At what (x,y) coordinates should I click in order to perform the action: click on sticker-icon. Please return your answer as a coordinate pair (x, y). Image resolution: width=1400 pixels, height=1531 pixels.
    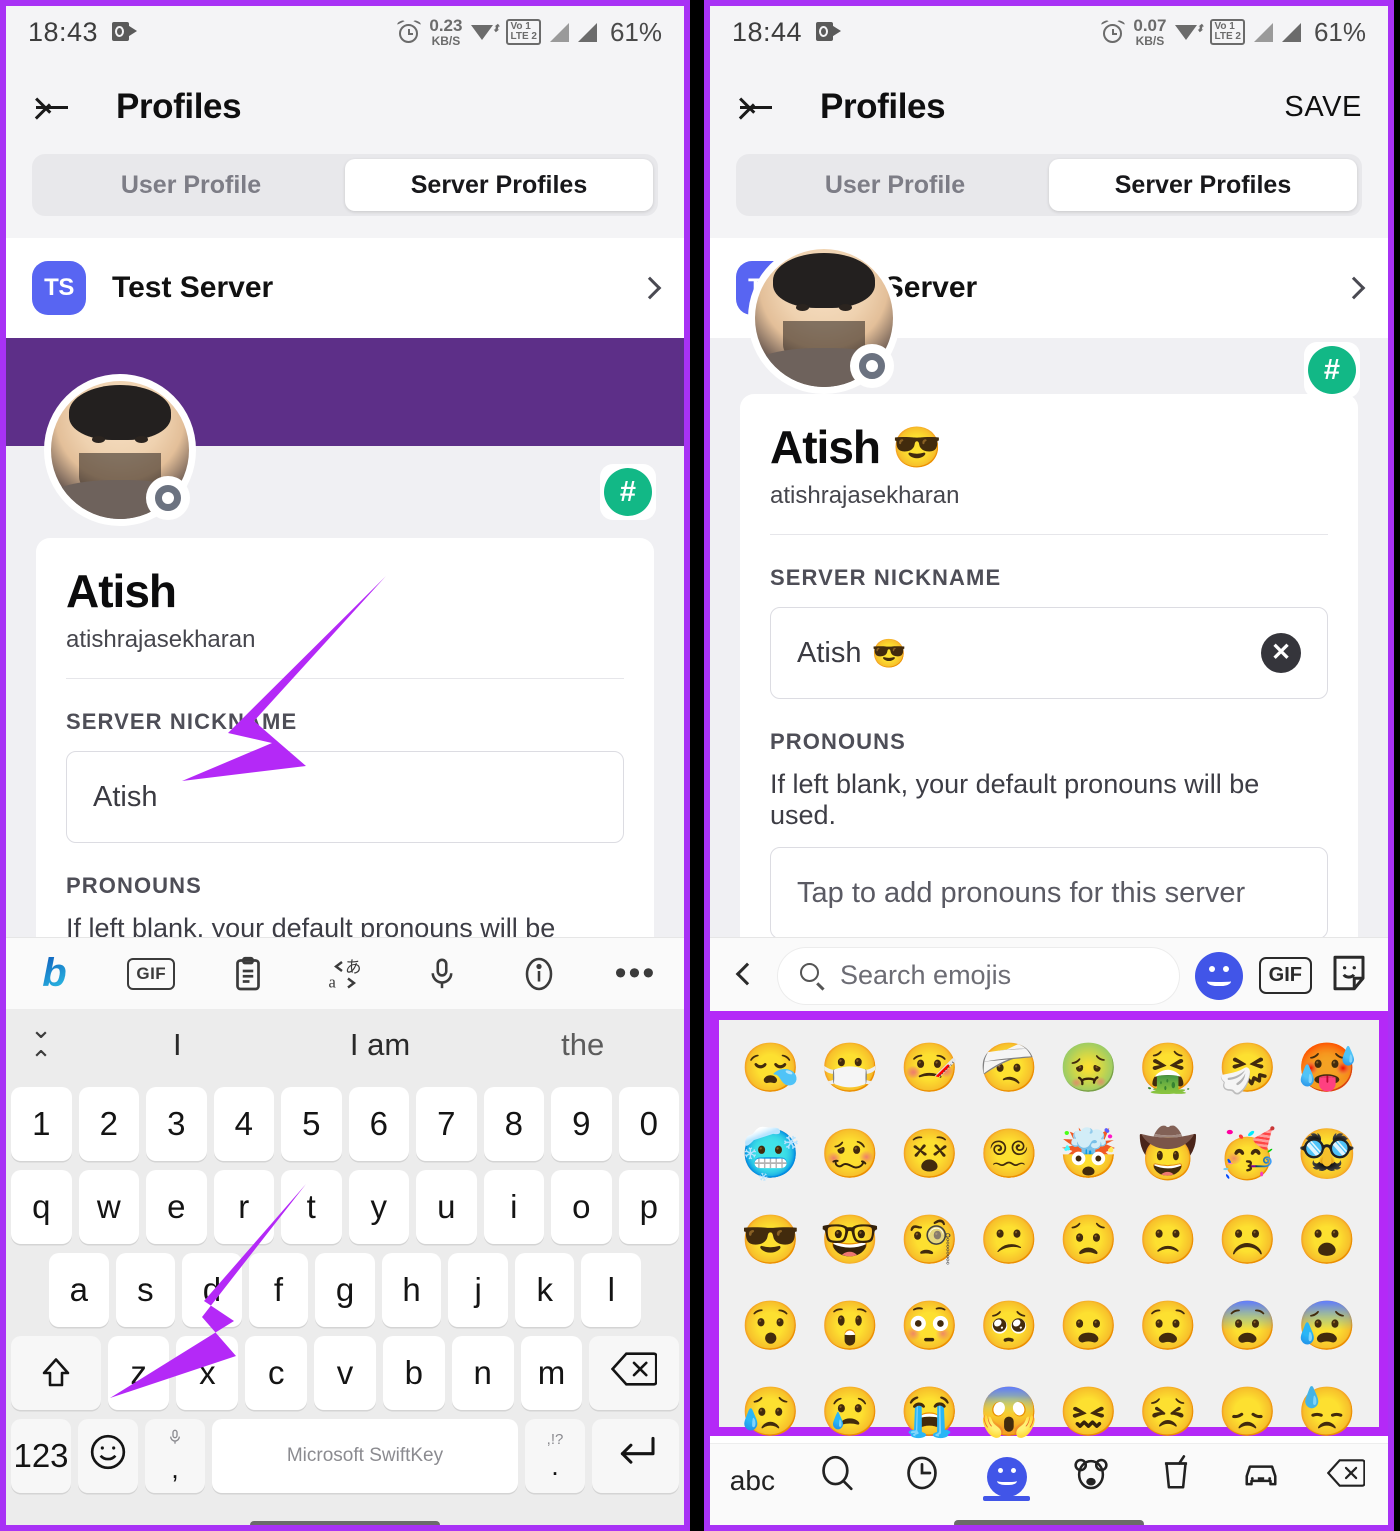
    Looking at the image, I should click on (1349, 975).